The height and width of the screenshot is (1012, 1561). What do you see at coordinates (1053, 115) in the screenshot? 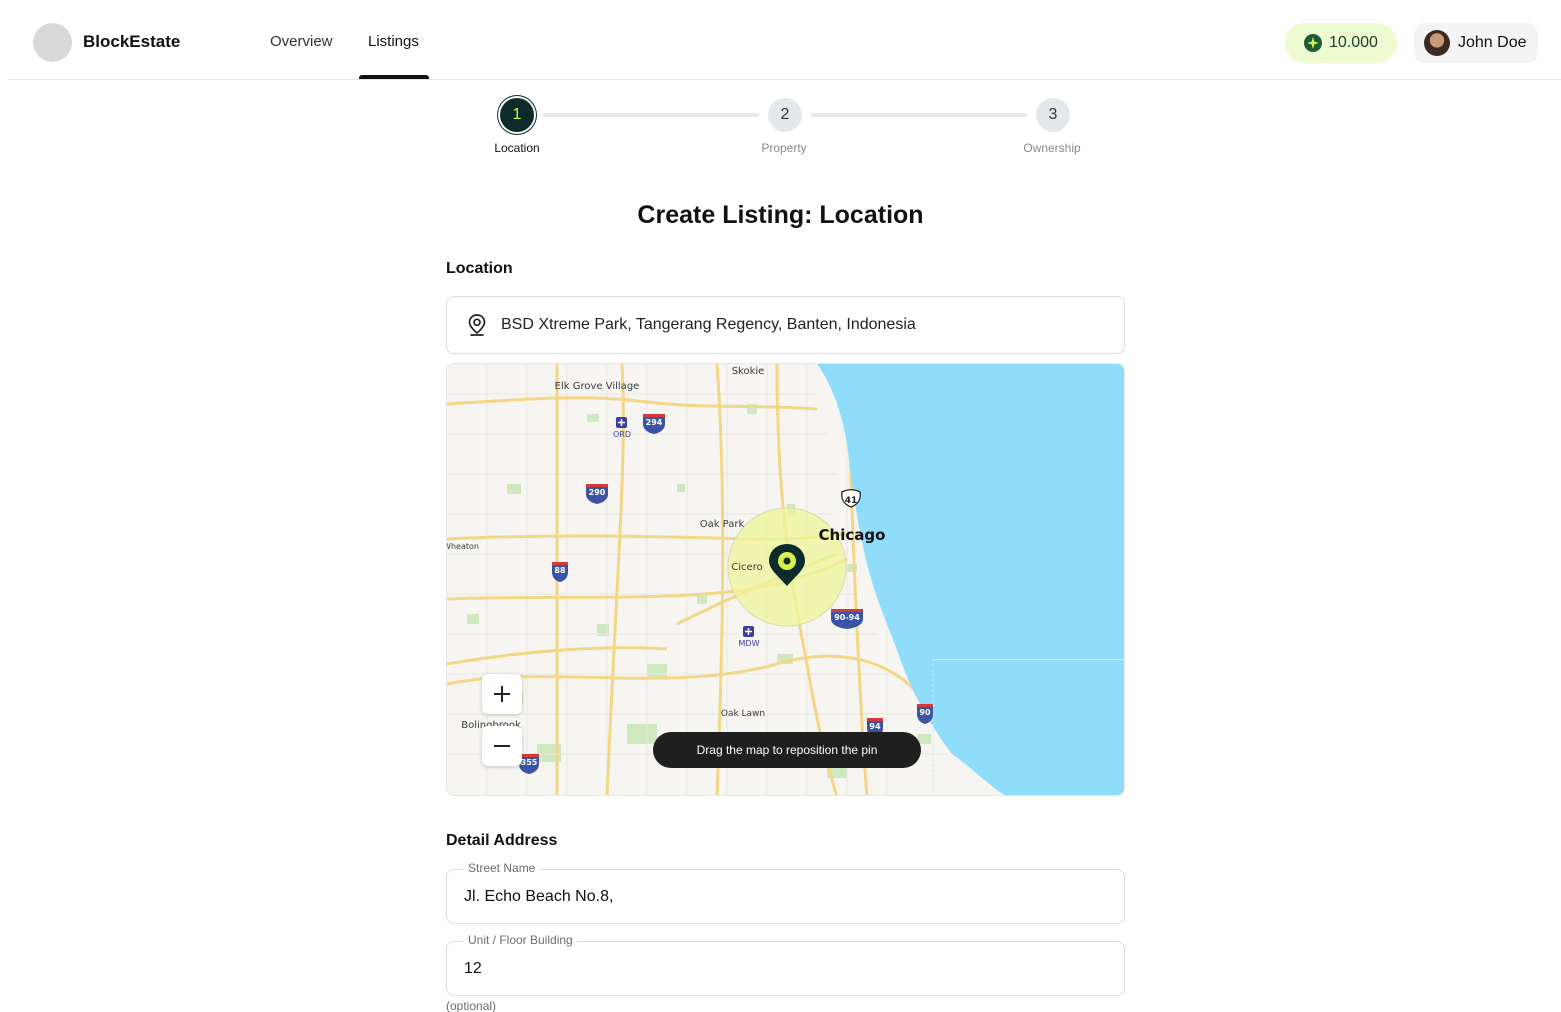
I see `step-3-circle: 3` at bounding box center [1053, 115].